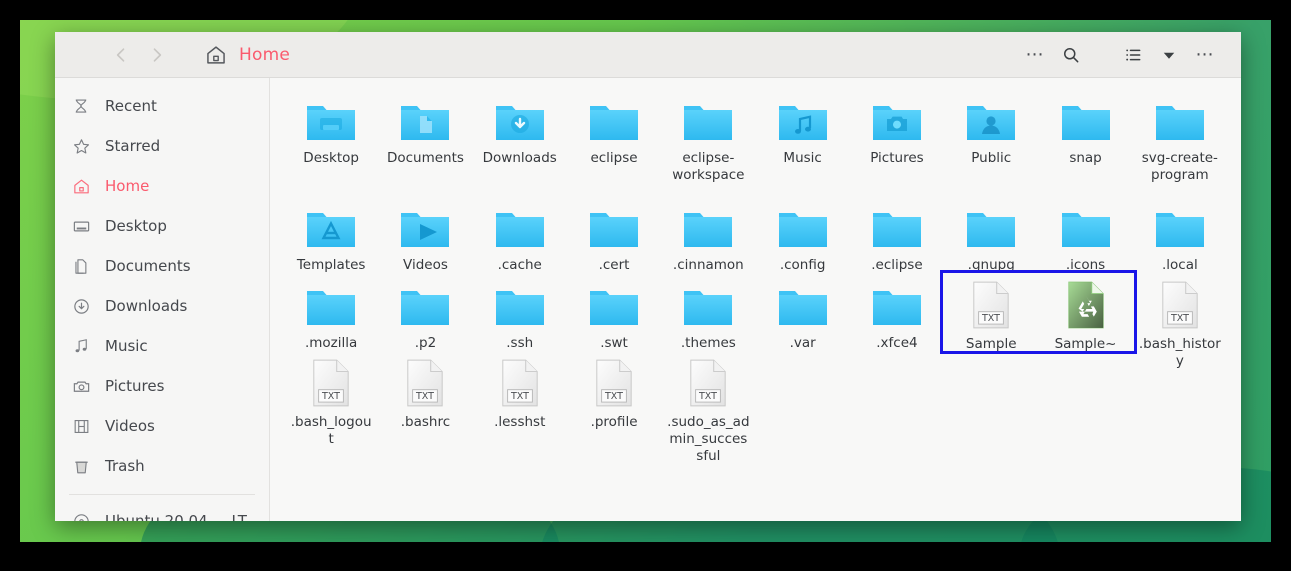 The width and height of the screenshot is (1291, 571). What do you see at coordinates (81, 346) in the screenshot?
I see `music-icon` at bounding box center [81, 346].